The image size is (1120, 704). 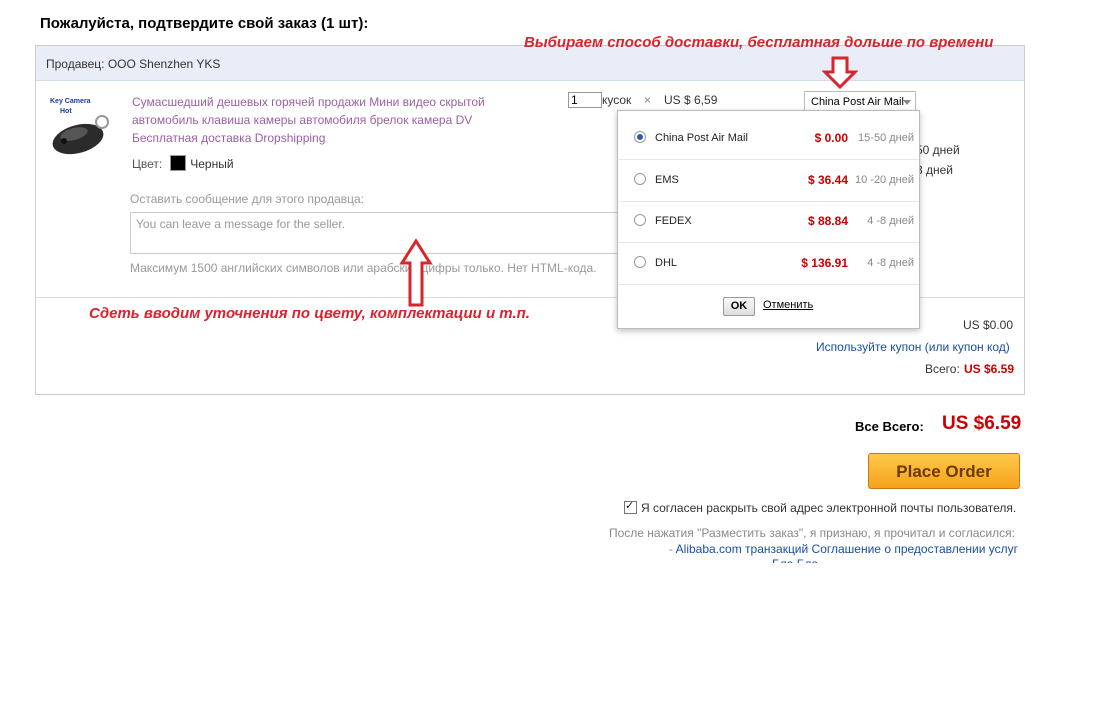 I want to click on grand-total-value: US $6.59, so click(x=982, y=423).